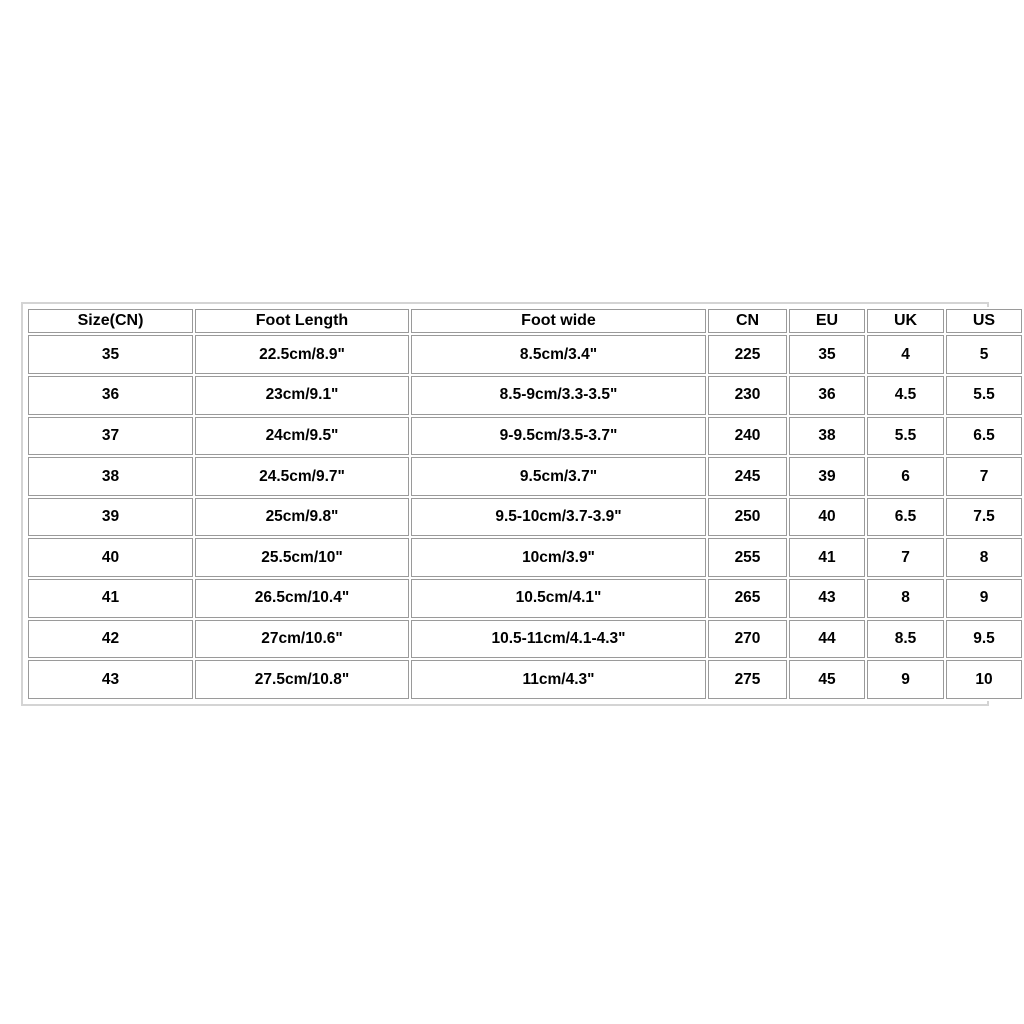 Image resolution: width=1024 pixels, height=1024 pixels. What do you see at coordinates (302, 598) in the screenshot?
I see `cell-foot-length: 26.5cm/10.4"` at bounding box center [302, 598].